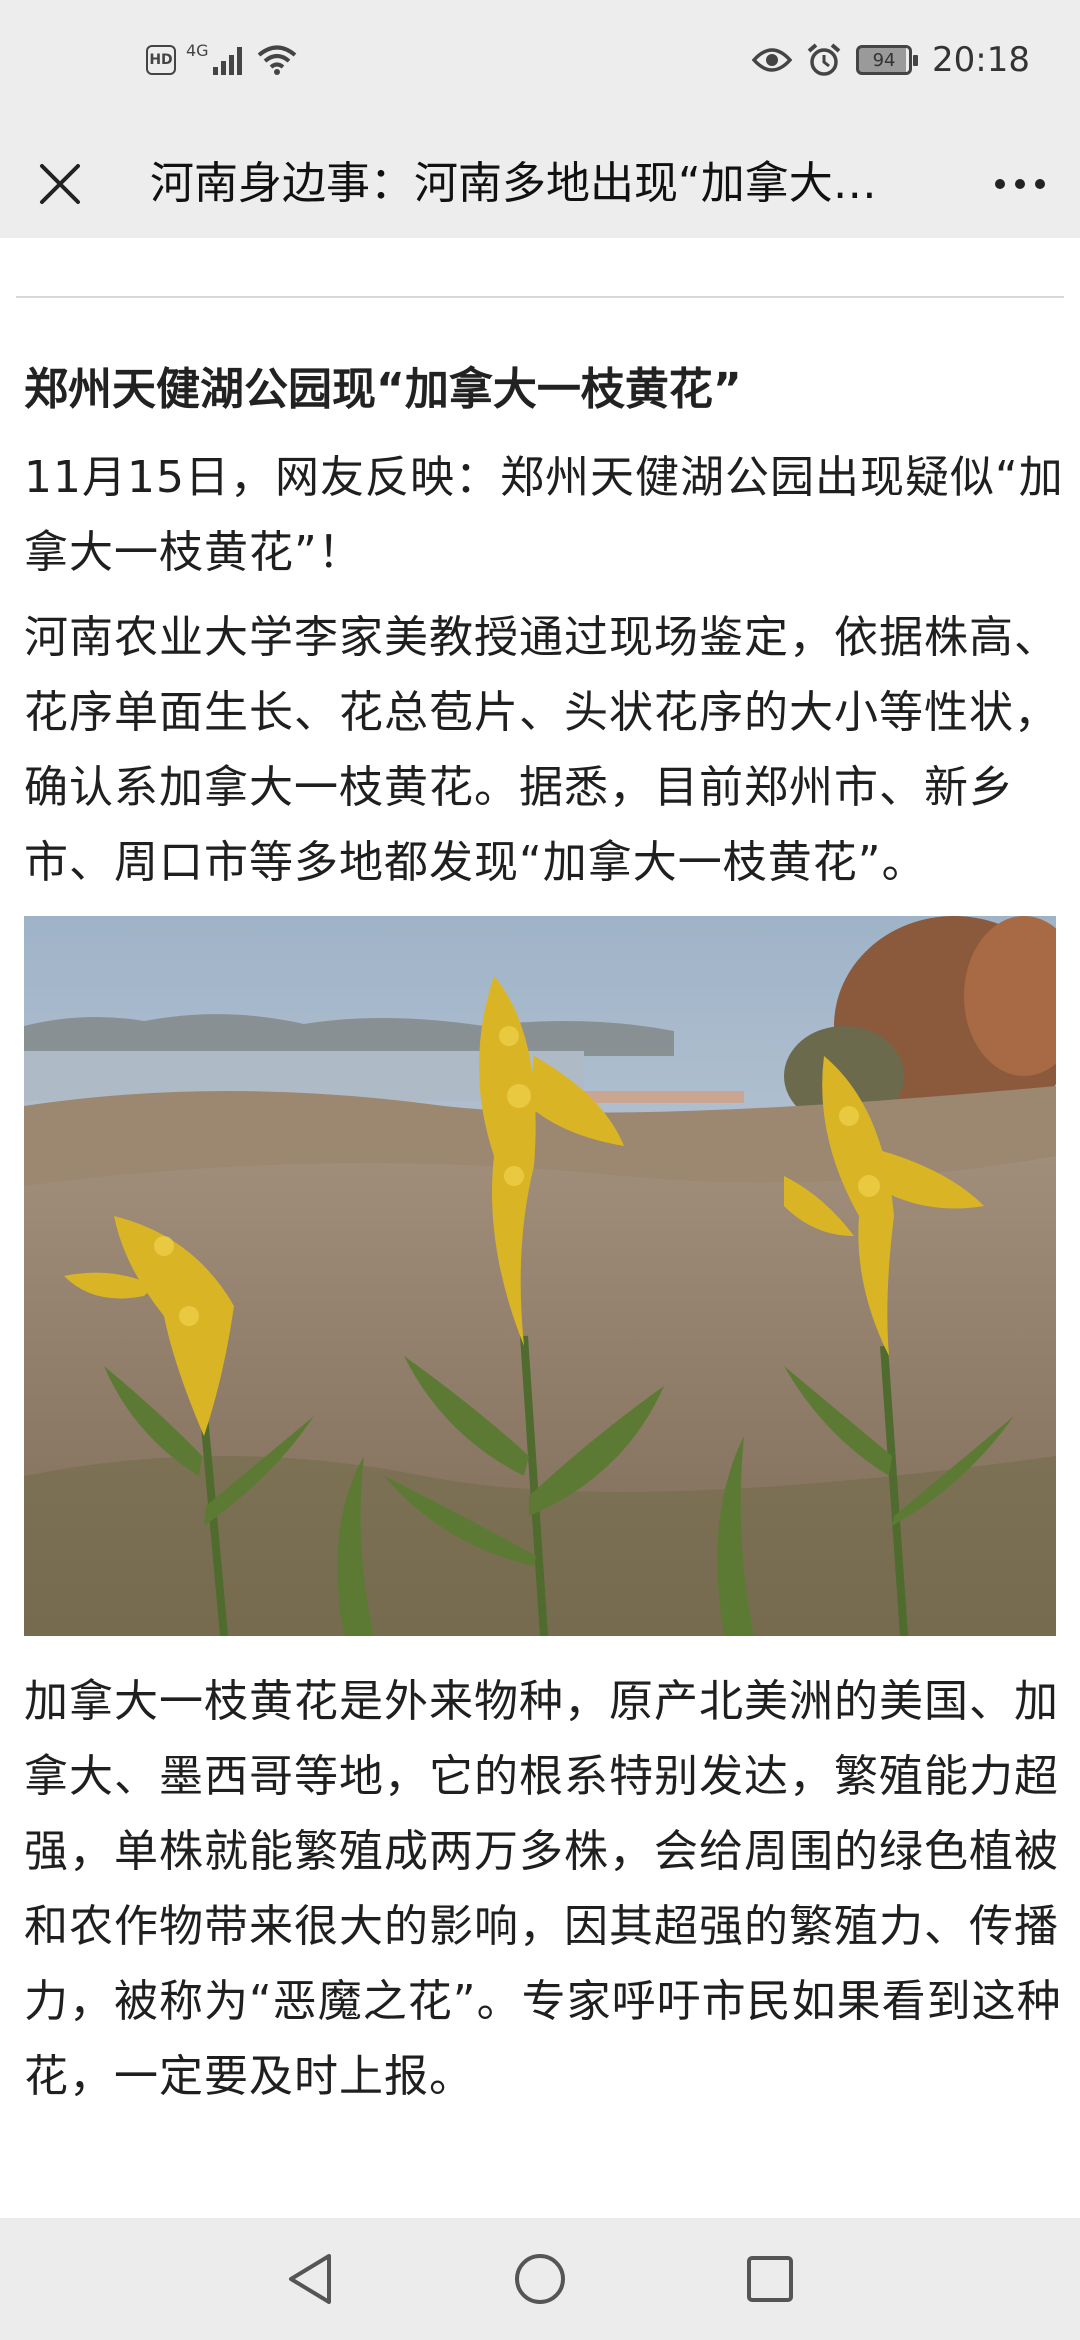 The image size is (1080, 2340). Describe the element at coordinates (981, 60) in the screenshot. I see `clock-time: 20:18` at that location.